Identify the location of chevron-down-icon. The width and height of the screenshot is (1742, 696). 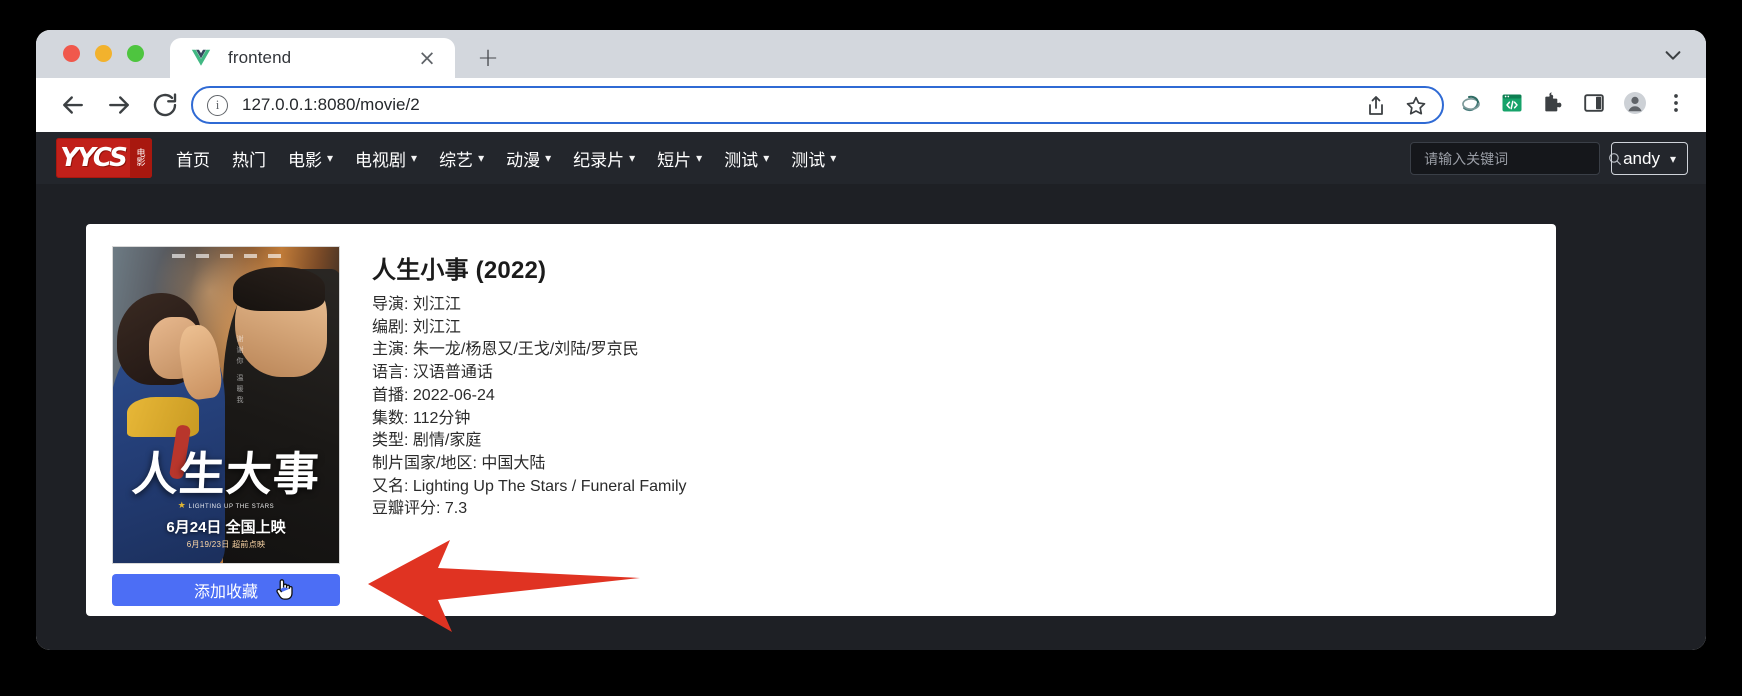
(1673, 55).